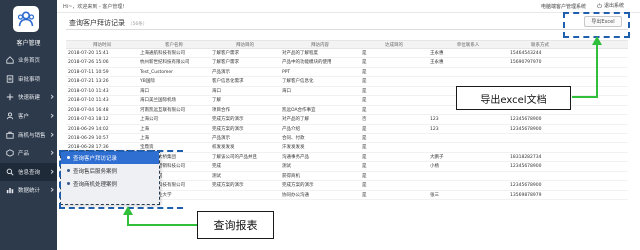  What do you see at coordinates (138, 24) in the screenshot?
I see `record-count: （56条）` at bounding box center [138, 24].